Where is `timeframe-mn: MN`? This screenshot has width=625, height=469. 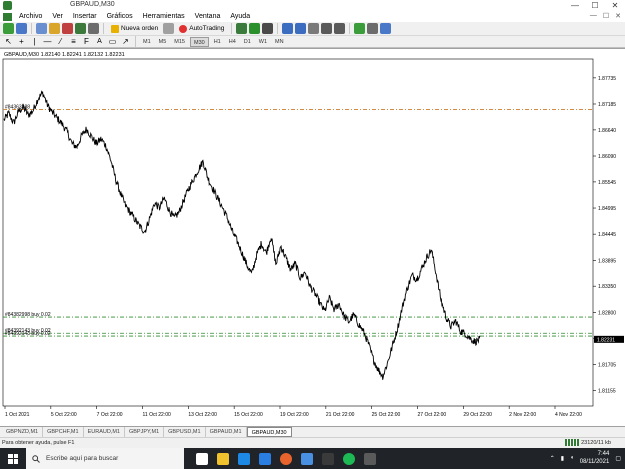 timeframe-mn: MN is located at coordinates (279, 42).